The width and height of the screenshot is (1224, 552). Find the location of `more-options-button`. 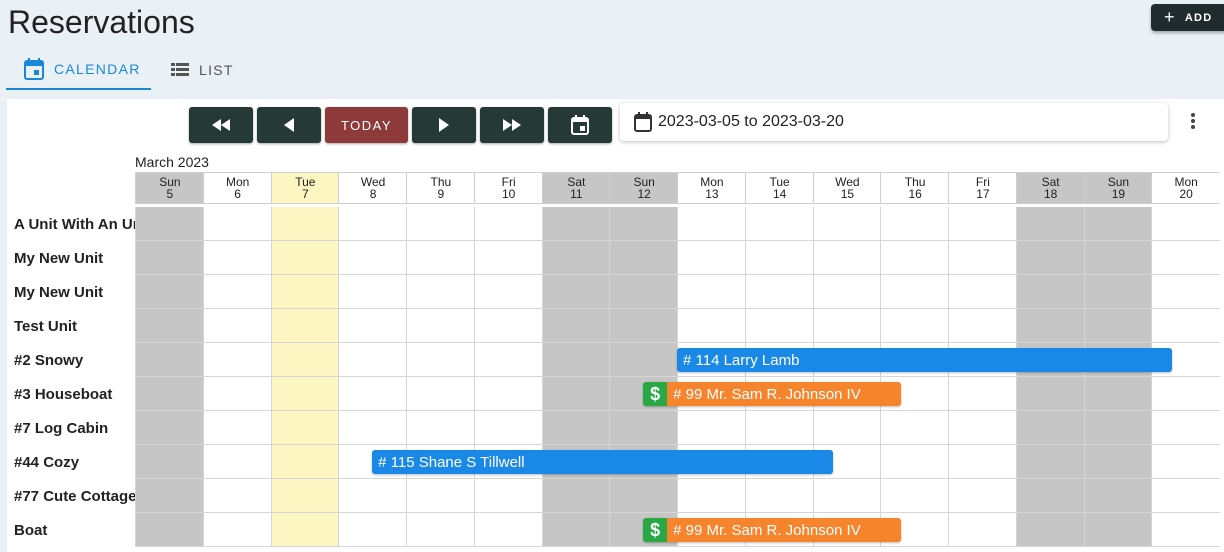

more-options-button is located at coordinates (1193, 121).